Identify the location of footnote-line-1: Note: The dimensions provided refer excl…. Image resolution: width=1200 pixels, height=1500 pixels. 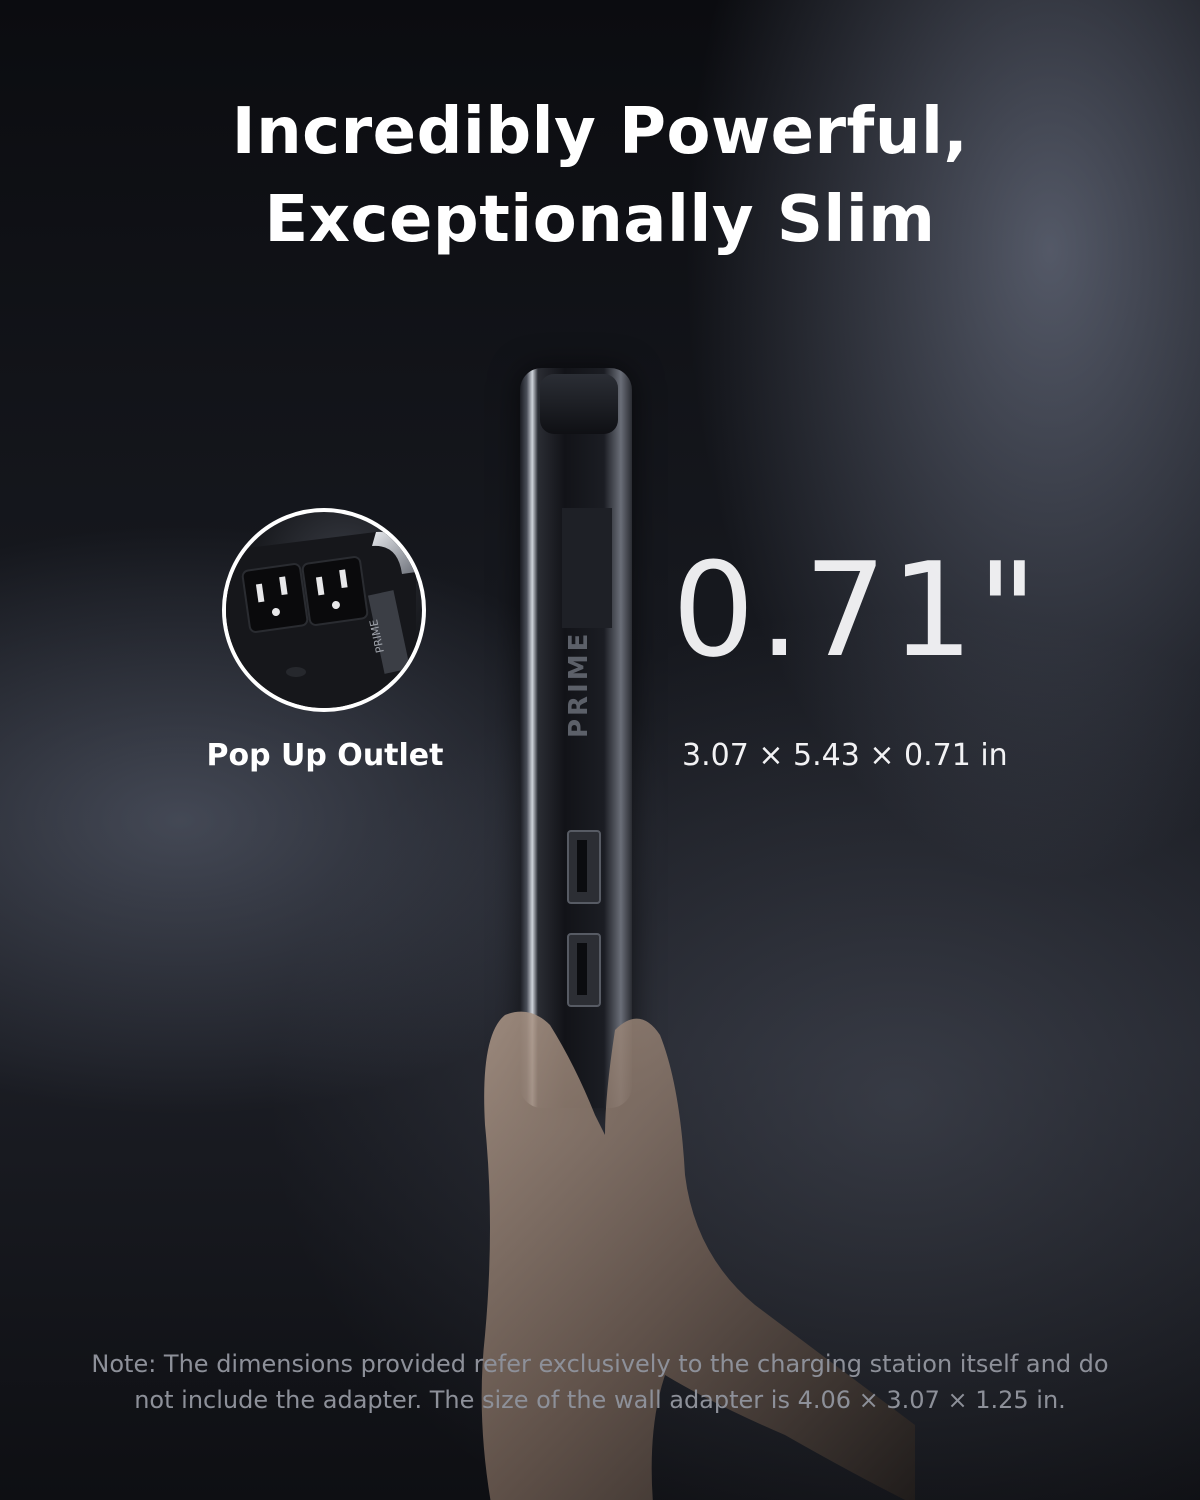
(600, 1364).